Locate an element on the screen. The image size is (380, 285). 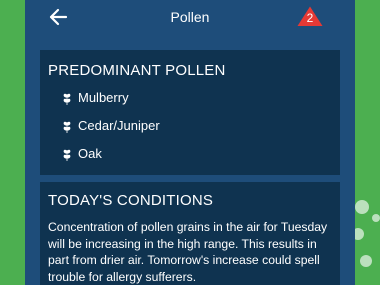
alerts-button: 2 is located at coordinates (310, 16).